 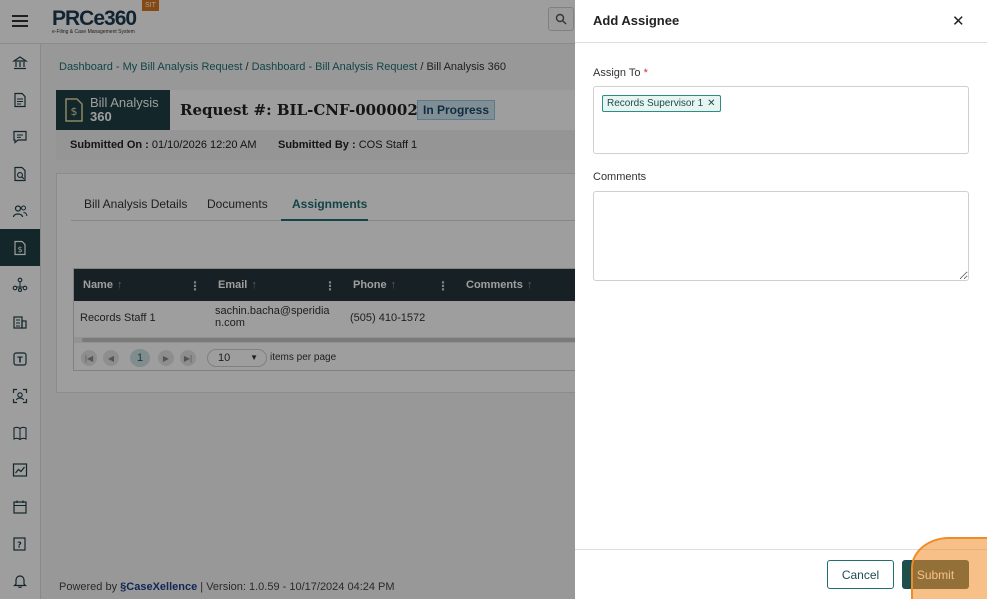 What do you see at coordinates (636, 20) in the screenshot?
I see `panel-title: Add Assignee` at bounding box center [636, 20].